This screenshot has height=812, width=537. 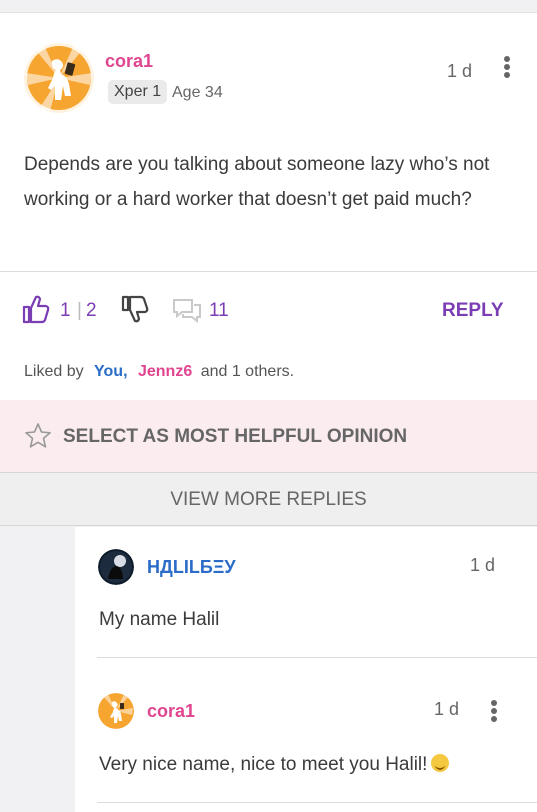 What do you see at coordinates (38, 435) in the screenshot?
I see `star-icon` at bounding box center [38, 435].